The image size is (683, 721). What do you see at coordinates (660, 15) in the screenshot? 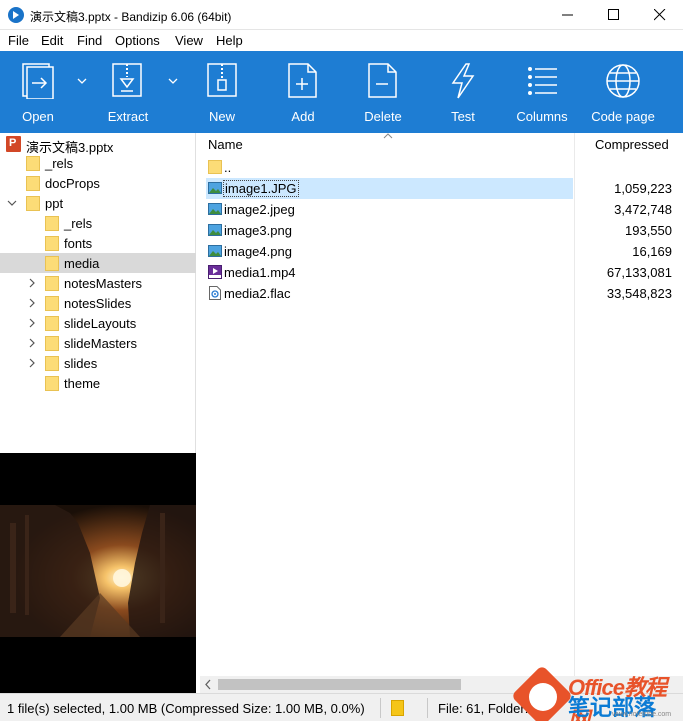
I see `close-button` at bounding box center [660, 15].